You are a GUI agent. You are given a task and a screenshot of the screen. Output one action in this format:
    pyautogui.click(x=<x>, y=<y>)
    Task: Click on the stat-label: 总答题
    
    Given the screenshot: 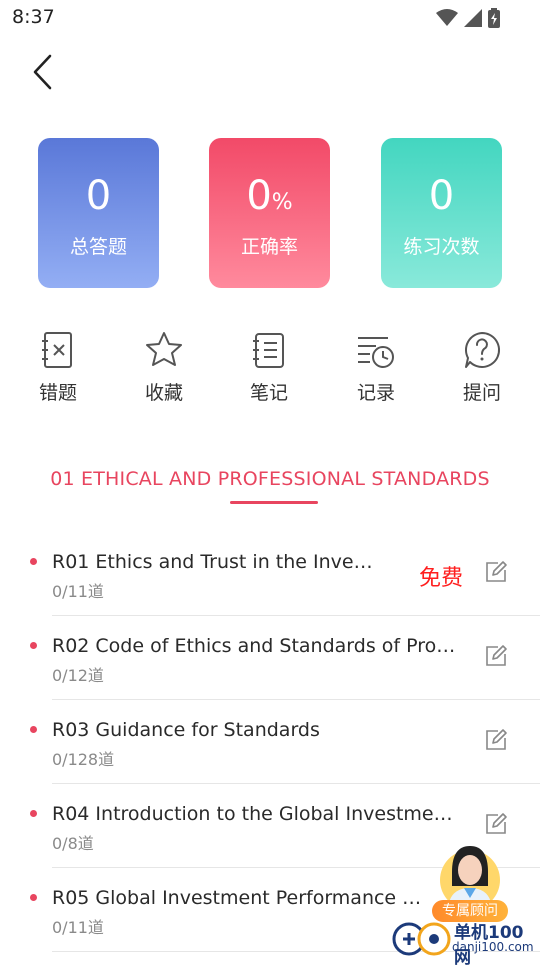 What is the action you would take?
    pyautogui.click(x=98, y=247)
    